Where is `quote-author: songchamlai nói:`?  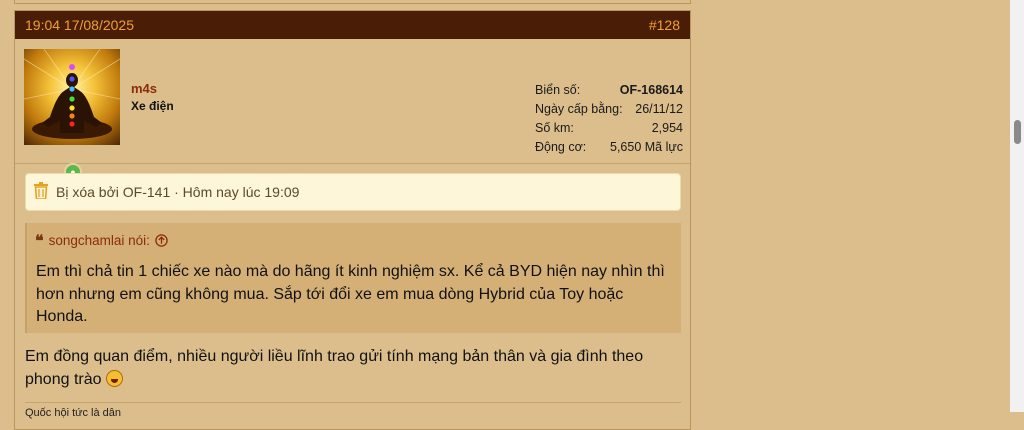 quote-author: songchamlai nói: is located at coordinates (99, 240).